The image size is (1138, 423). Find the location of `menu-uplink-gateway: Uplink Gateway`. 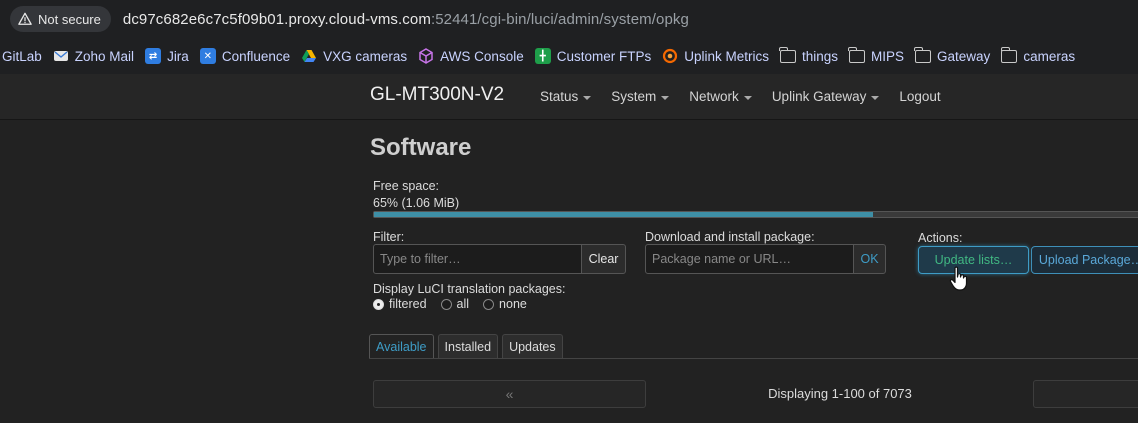

menu-uplink-gateway: Uplink Gateway is located at coordinates (826, 96).